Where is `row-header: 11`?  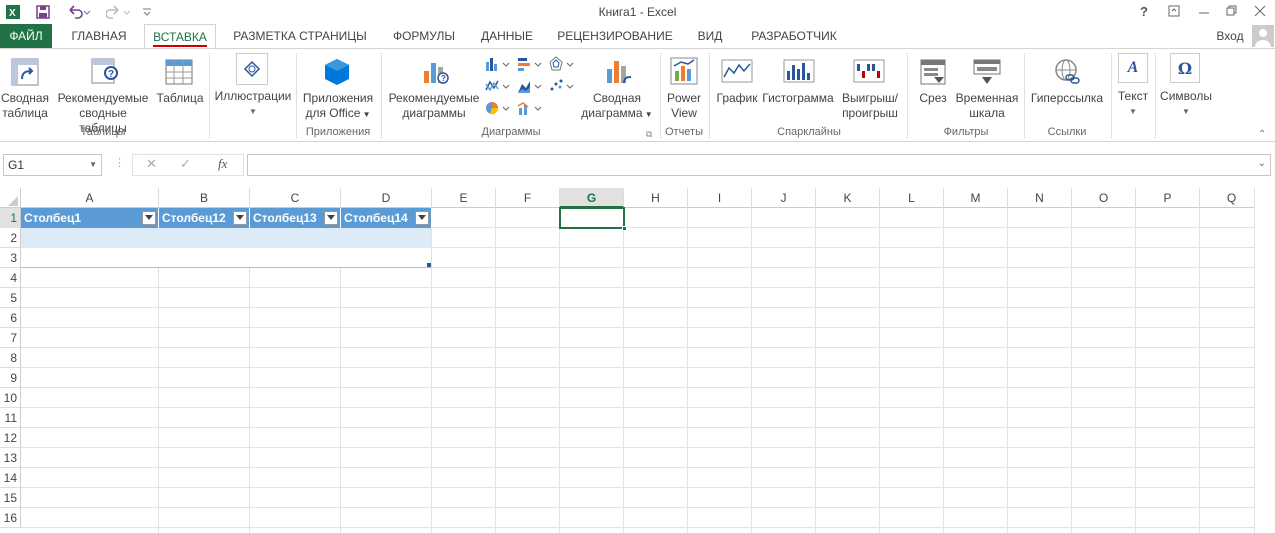 row-header: 11 is located at coordinates (10, 418).